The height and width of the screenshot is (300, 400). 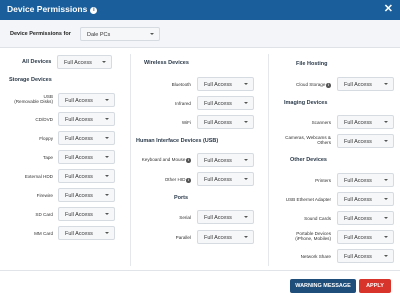 I want to click on row-label-parallel: Parallel, so click(x=183, y=237).